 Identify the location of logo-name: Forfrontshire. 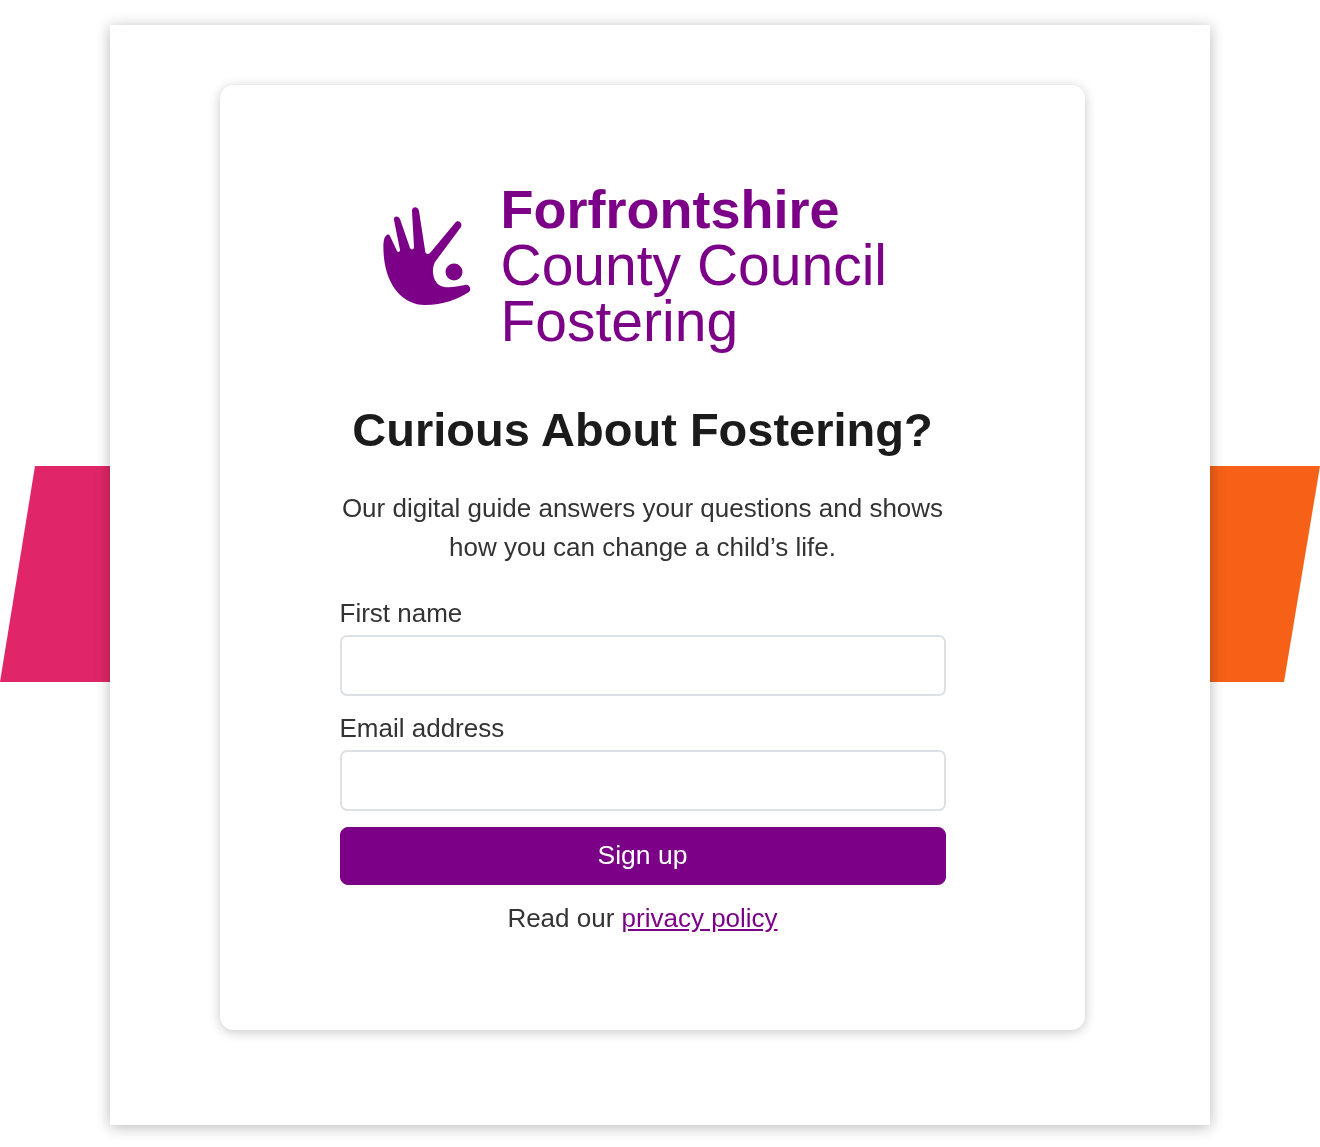
(670, 209).